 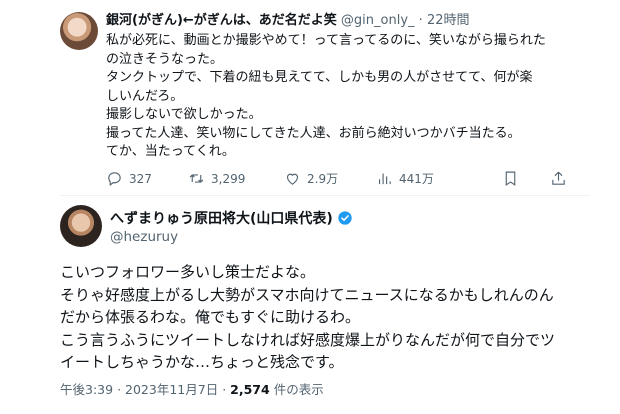 What do you see at coordinates (165, 59) in the screenshot?
I see `tweet-line: の泣きそうなった。` at bounding box center [165, 59].